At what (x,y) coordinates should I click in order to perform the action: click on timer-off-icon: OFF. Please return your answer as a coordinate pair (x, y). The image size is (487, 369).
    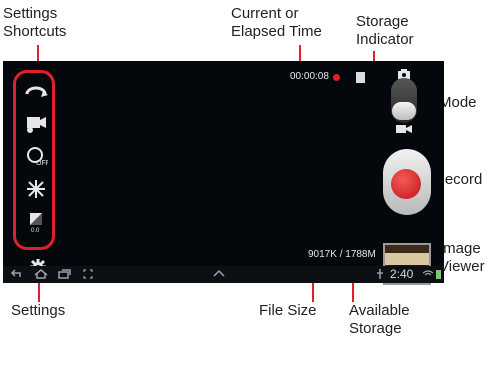
    Looking at the image, I should click on (36, 156).